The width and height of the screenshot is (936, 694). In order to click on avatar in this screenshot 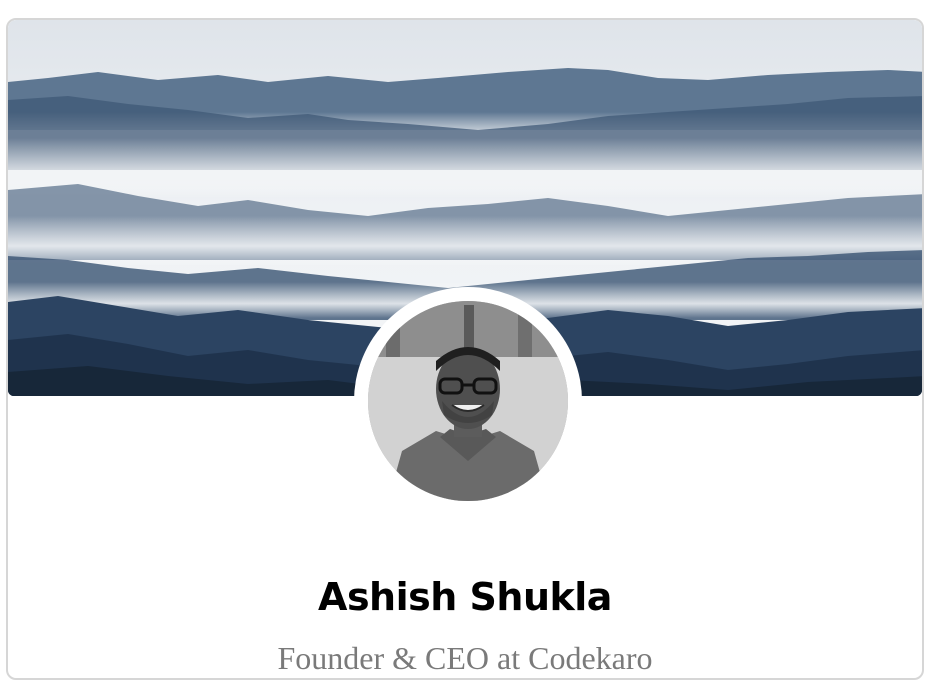, I will do `click(468, 401)`.